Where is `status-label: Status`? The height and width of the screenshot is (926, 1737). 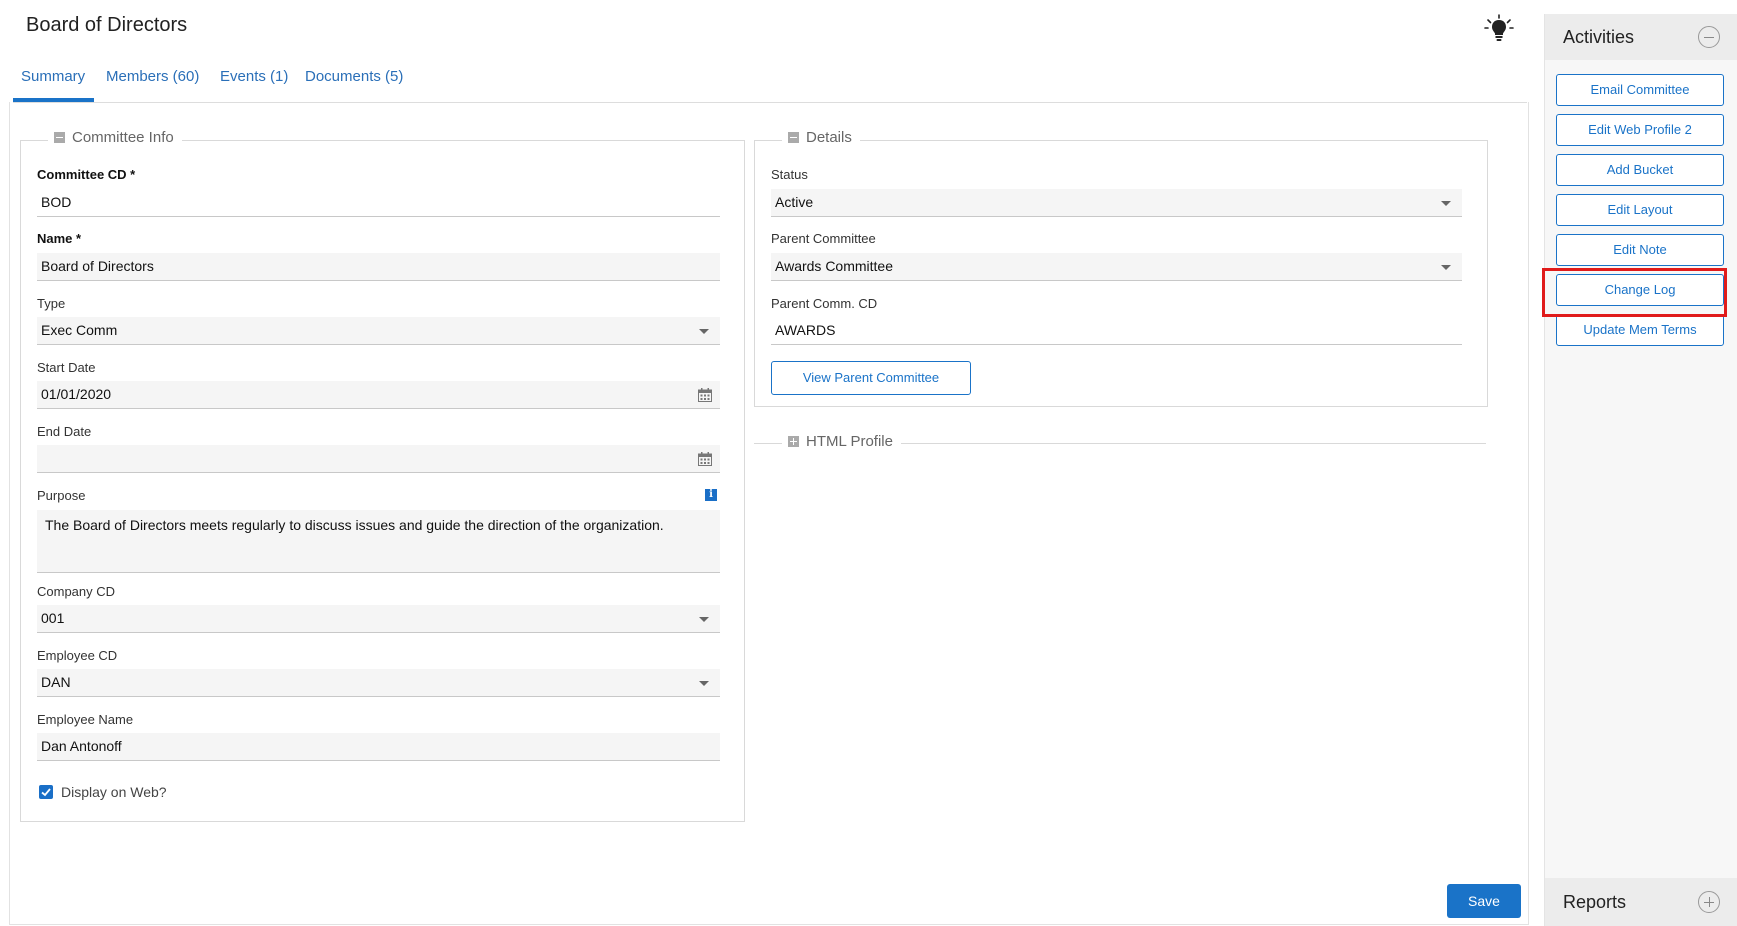 status-label: Status is located at coordinates (789, 174).